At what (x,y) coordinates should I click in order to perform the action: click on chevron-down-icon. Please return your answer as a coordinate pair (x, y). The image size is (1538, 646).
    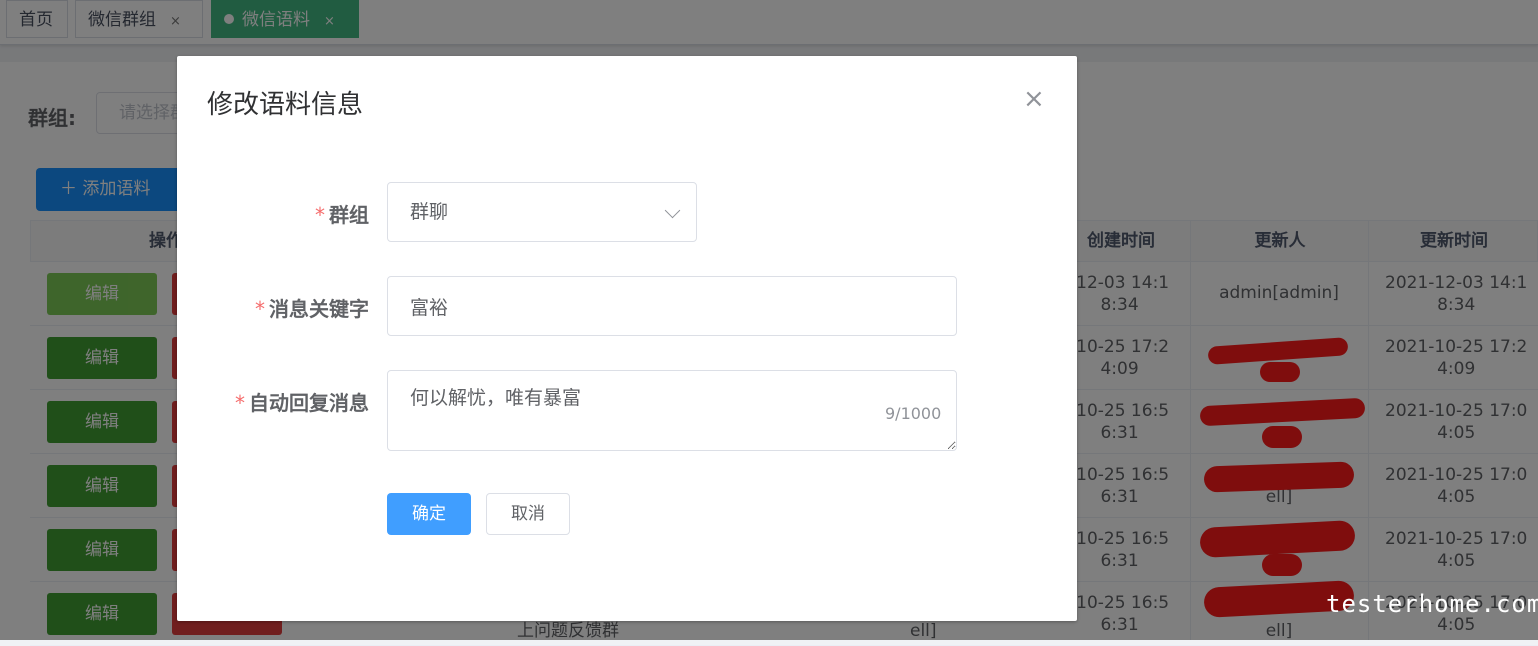
    Looking at the image, I should click on (672, 210).